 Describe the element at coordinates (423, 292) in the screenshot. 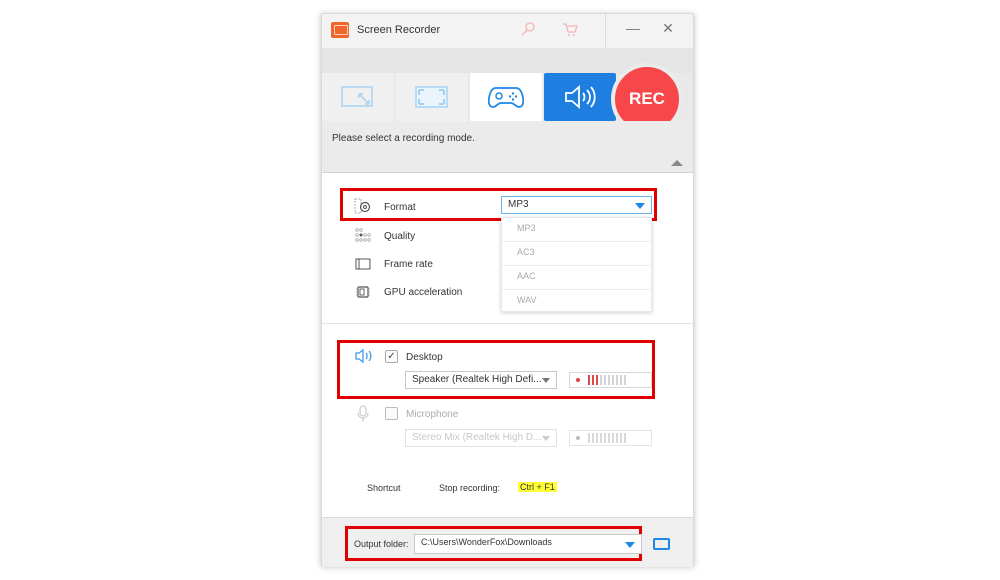

I see `gpu-acceleration-label: GPU acceleration` at that location.